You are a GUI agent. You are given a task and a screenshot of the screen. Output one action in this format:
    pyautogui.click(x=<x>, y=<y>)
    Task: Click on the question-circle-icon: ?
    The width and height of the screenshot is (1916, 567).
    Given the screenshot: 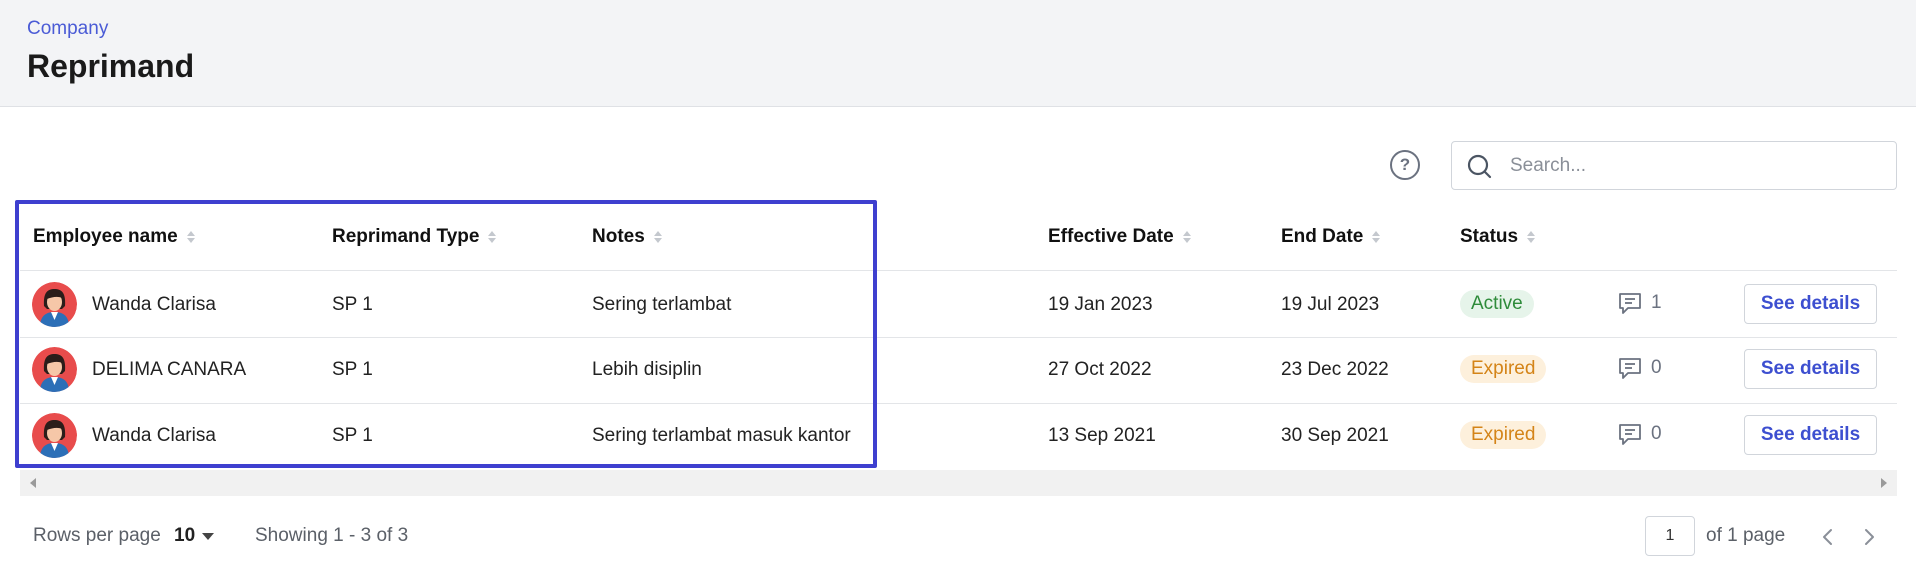 What is the action you would take?
    pyautogui.click(x=1405, y=165)
    